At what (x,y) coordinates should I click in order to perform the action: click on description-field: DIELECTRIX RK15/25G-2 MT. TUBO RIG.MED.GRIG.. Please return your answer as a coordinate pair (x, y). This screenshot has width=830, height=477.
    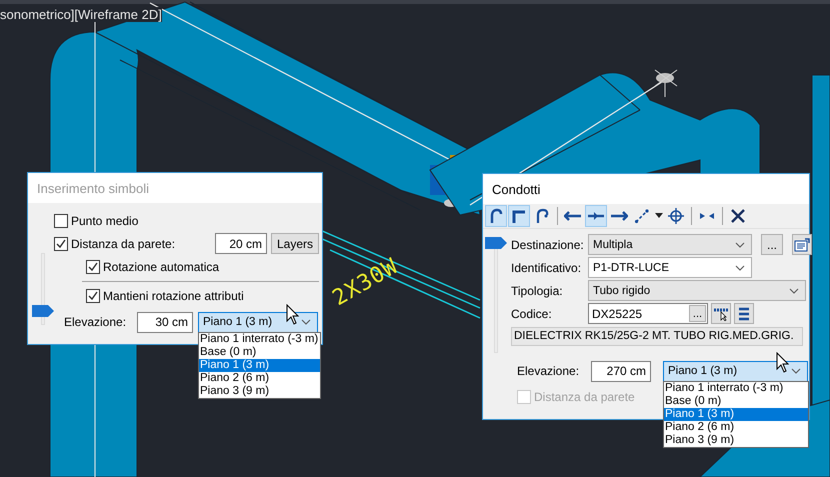
    Looking at the image, I should click on (657, 336).